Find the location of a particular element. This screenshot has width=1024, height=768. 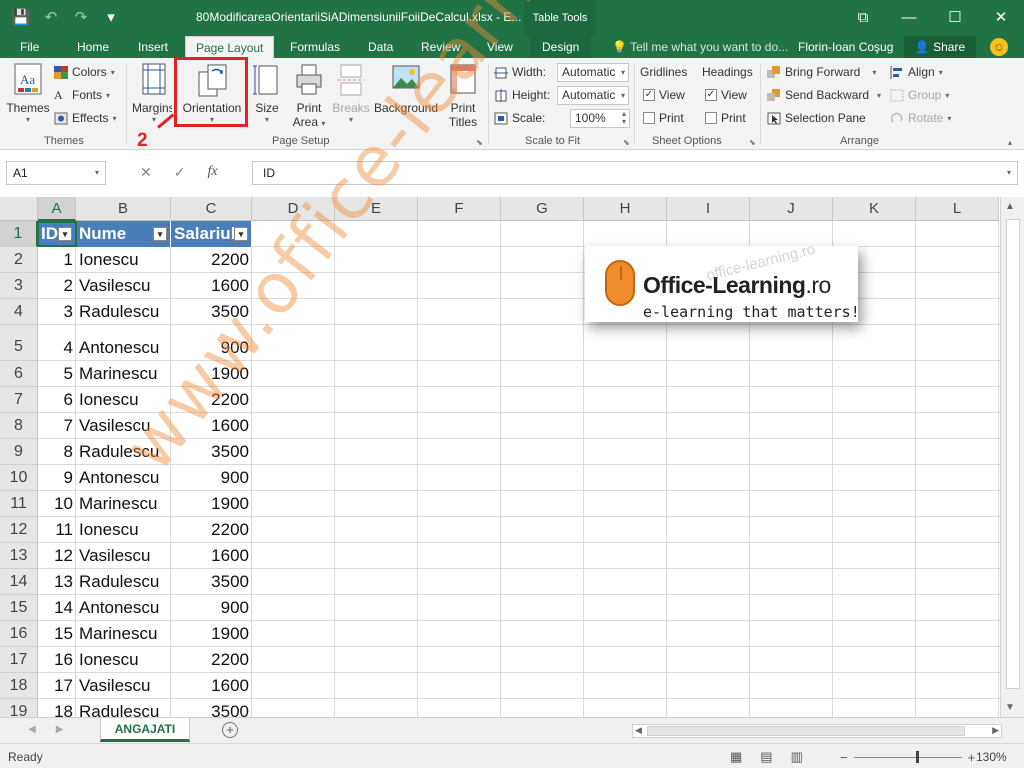

cell-nume: Ionescu is located at coordinates (123, 530).